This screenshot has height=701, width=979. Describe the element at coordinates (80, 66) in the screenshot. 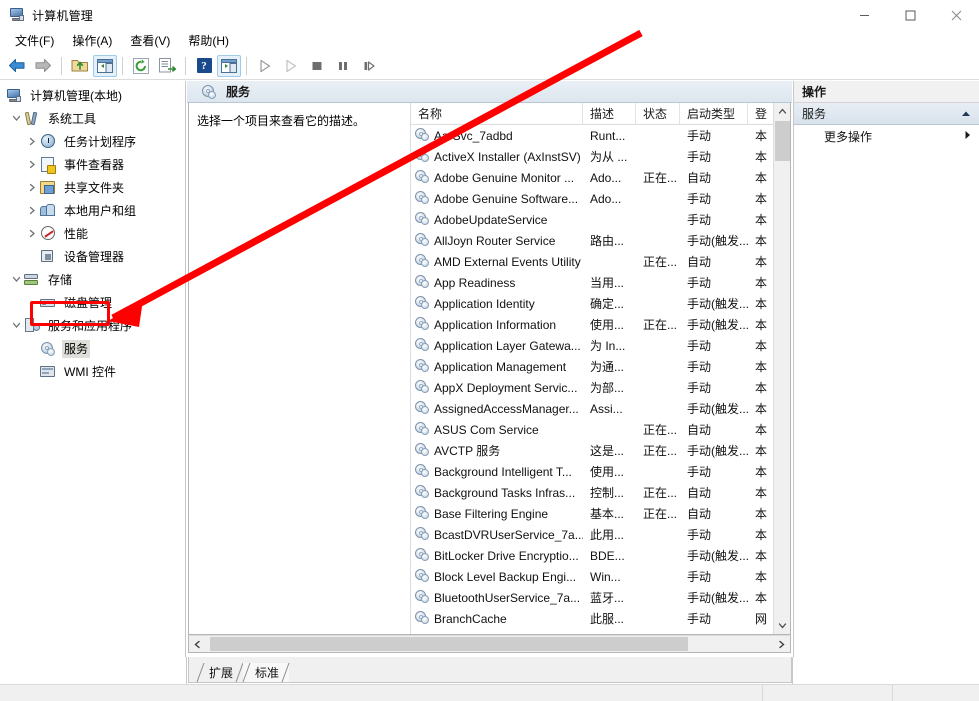

I see `up-folder-button` at that location.